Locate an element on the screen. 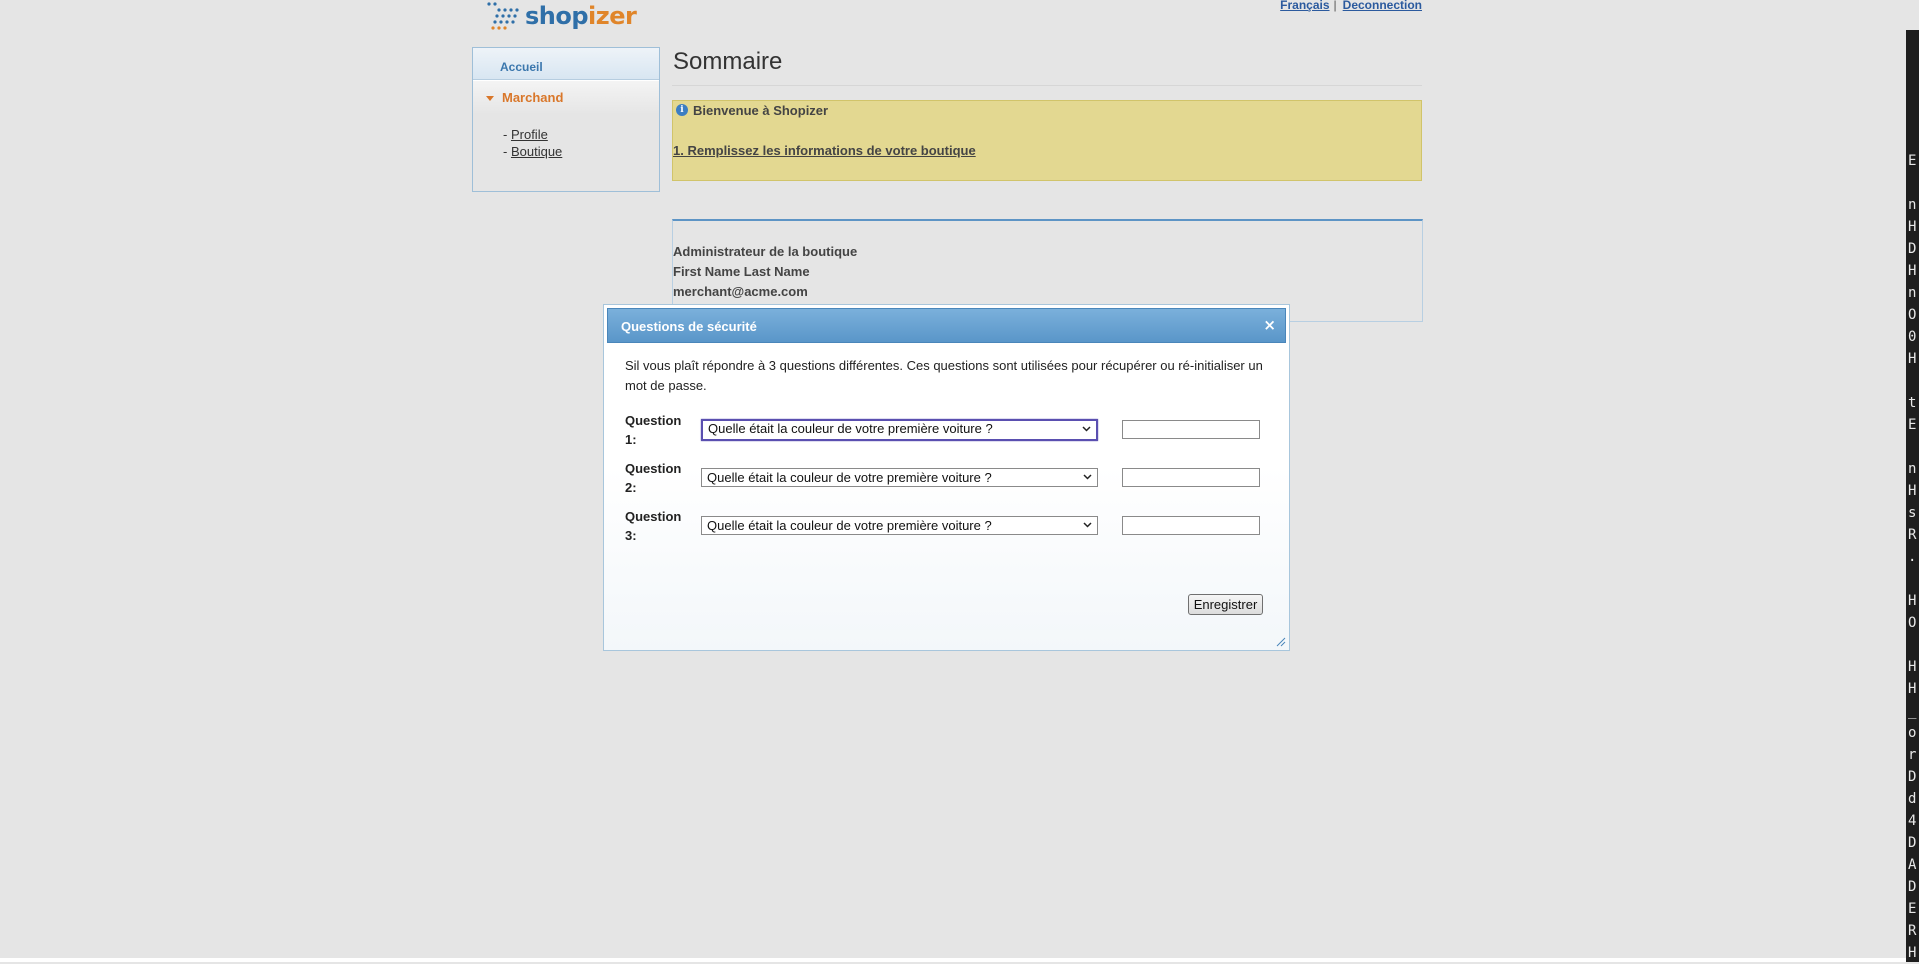 This screenshot has height=964, width=1919. answer-2-input is located at coordinates (1191, 477).